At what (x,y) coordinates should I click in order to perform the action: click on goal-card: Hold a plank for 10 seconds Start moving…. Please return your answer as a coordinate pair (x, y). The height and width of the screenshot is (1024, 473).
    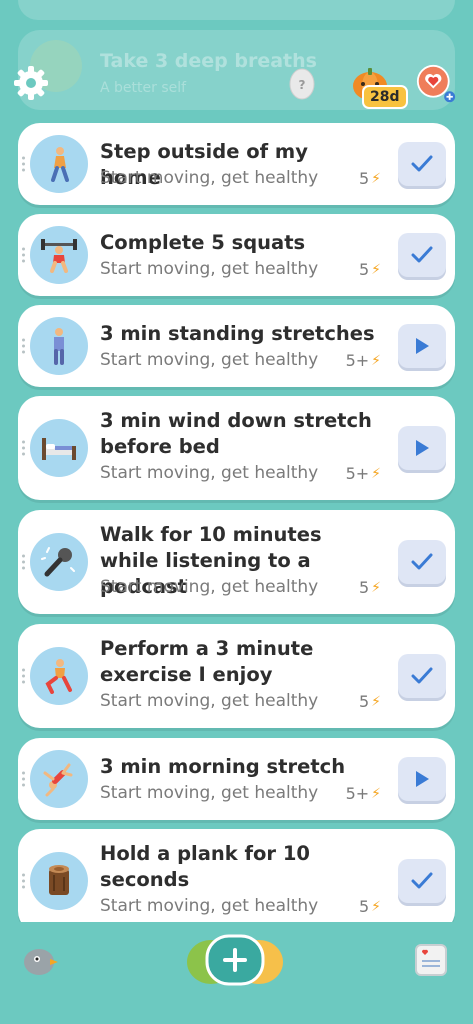
    Looking at the image, I should click on (236, 881).